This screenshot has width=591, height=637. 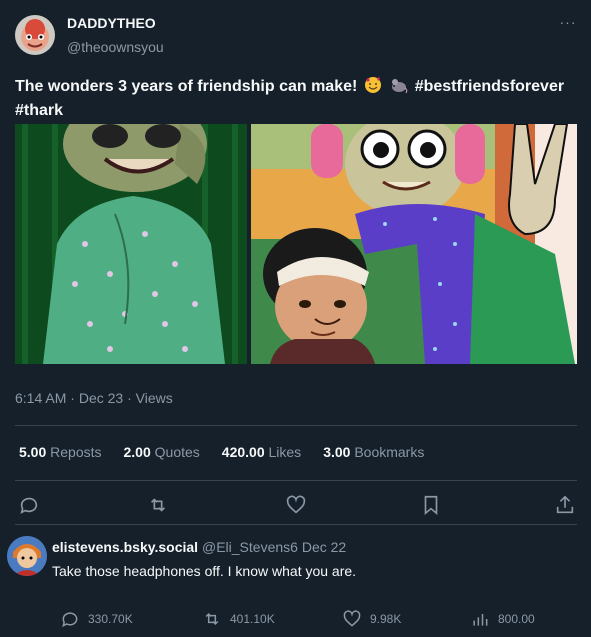 What do you see at coordinates (516, 619) in the screenshot?
I see `reply-views-count: 800.00` at bounding box center [516, 619].